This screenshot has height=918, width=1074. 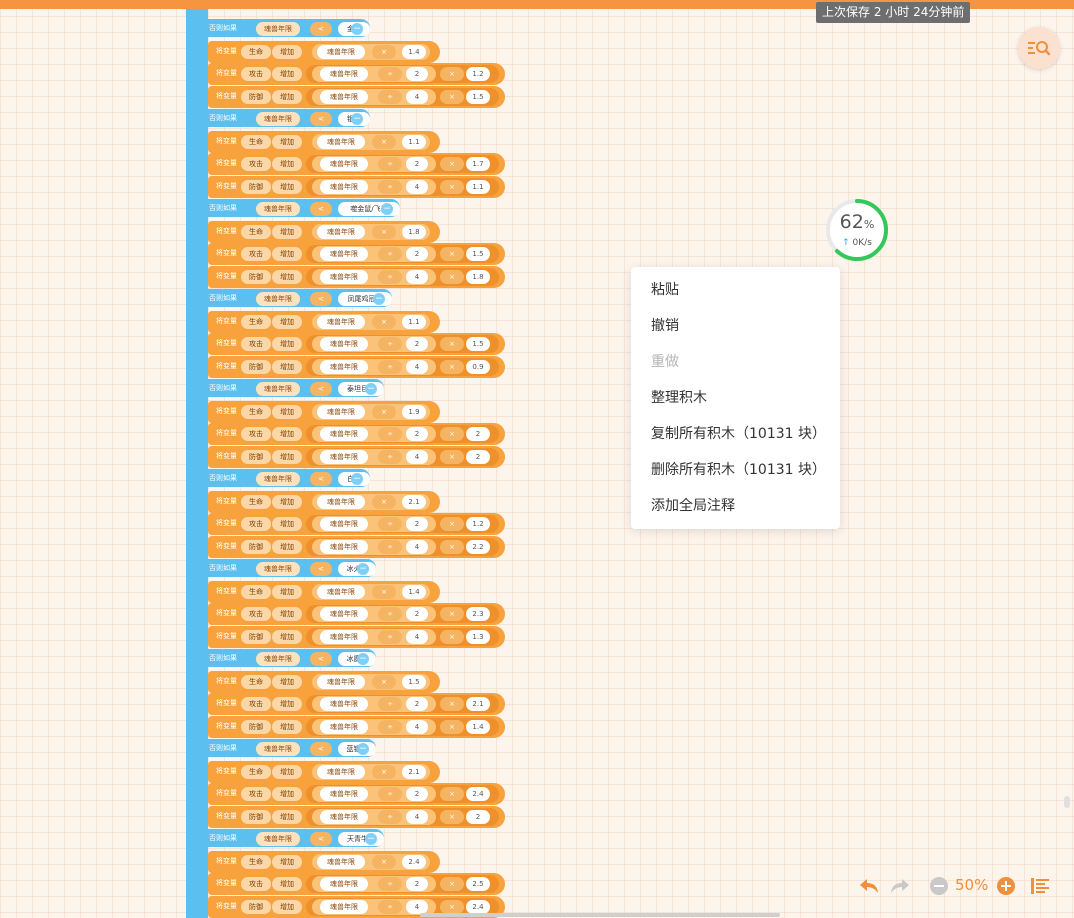 I want to click on multiplier-value: 2.2, so click(x=478, y=546).